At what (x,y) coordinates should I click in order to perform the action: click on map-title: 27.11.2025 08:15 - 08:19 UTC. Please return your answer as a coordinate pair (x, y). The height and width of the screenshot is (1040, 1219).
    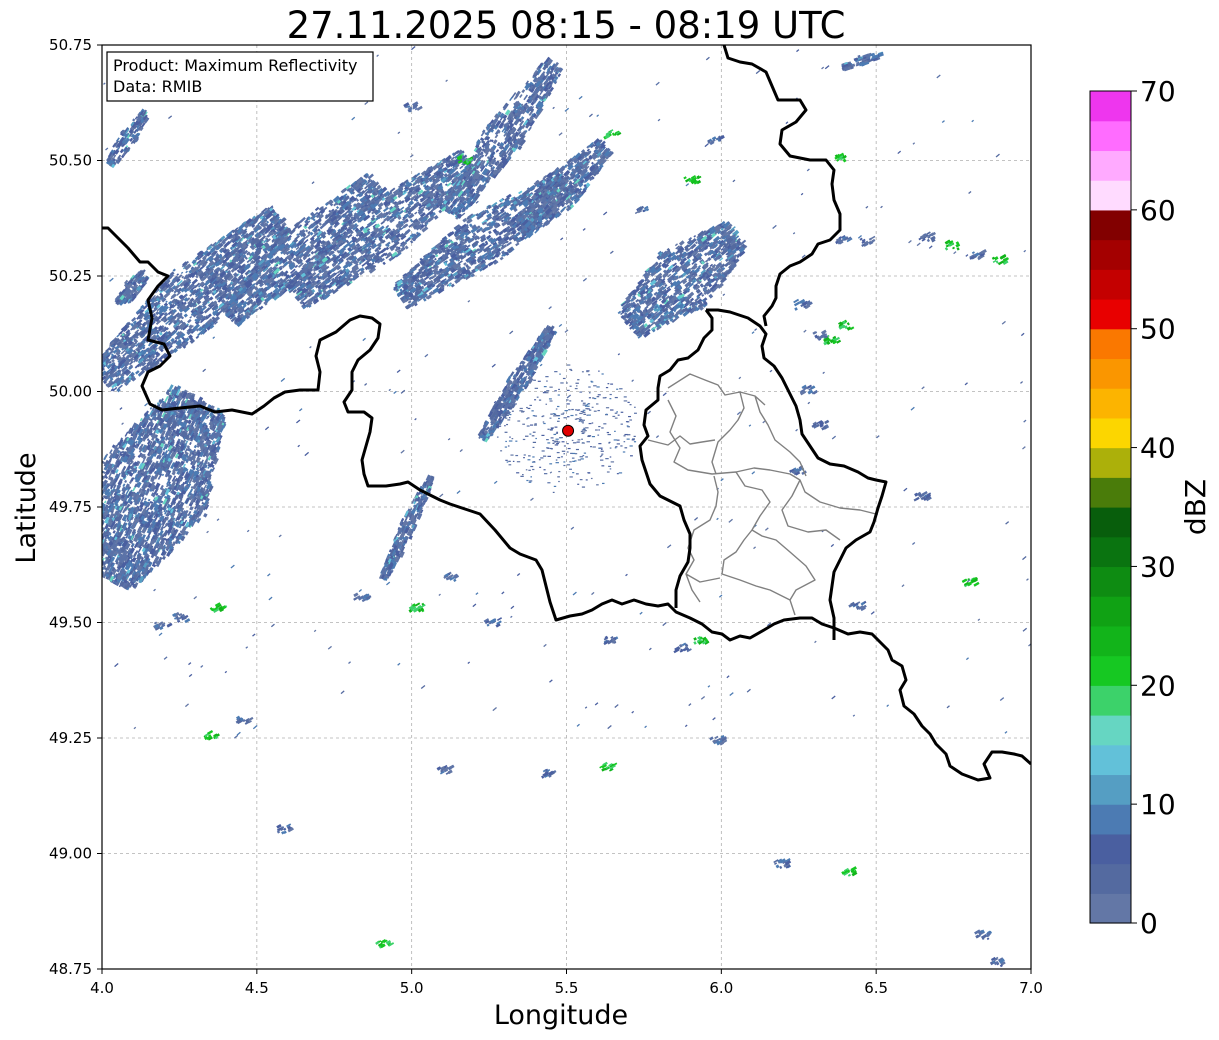
    Looking at the image, I should click on (566, 25).